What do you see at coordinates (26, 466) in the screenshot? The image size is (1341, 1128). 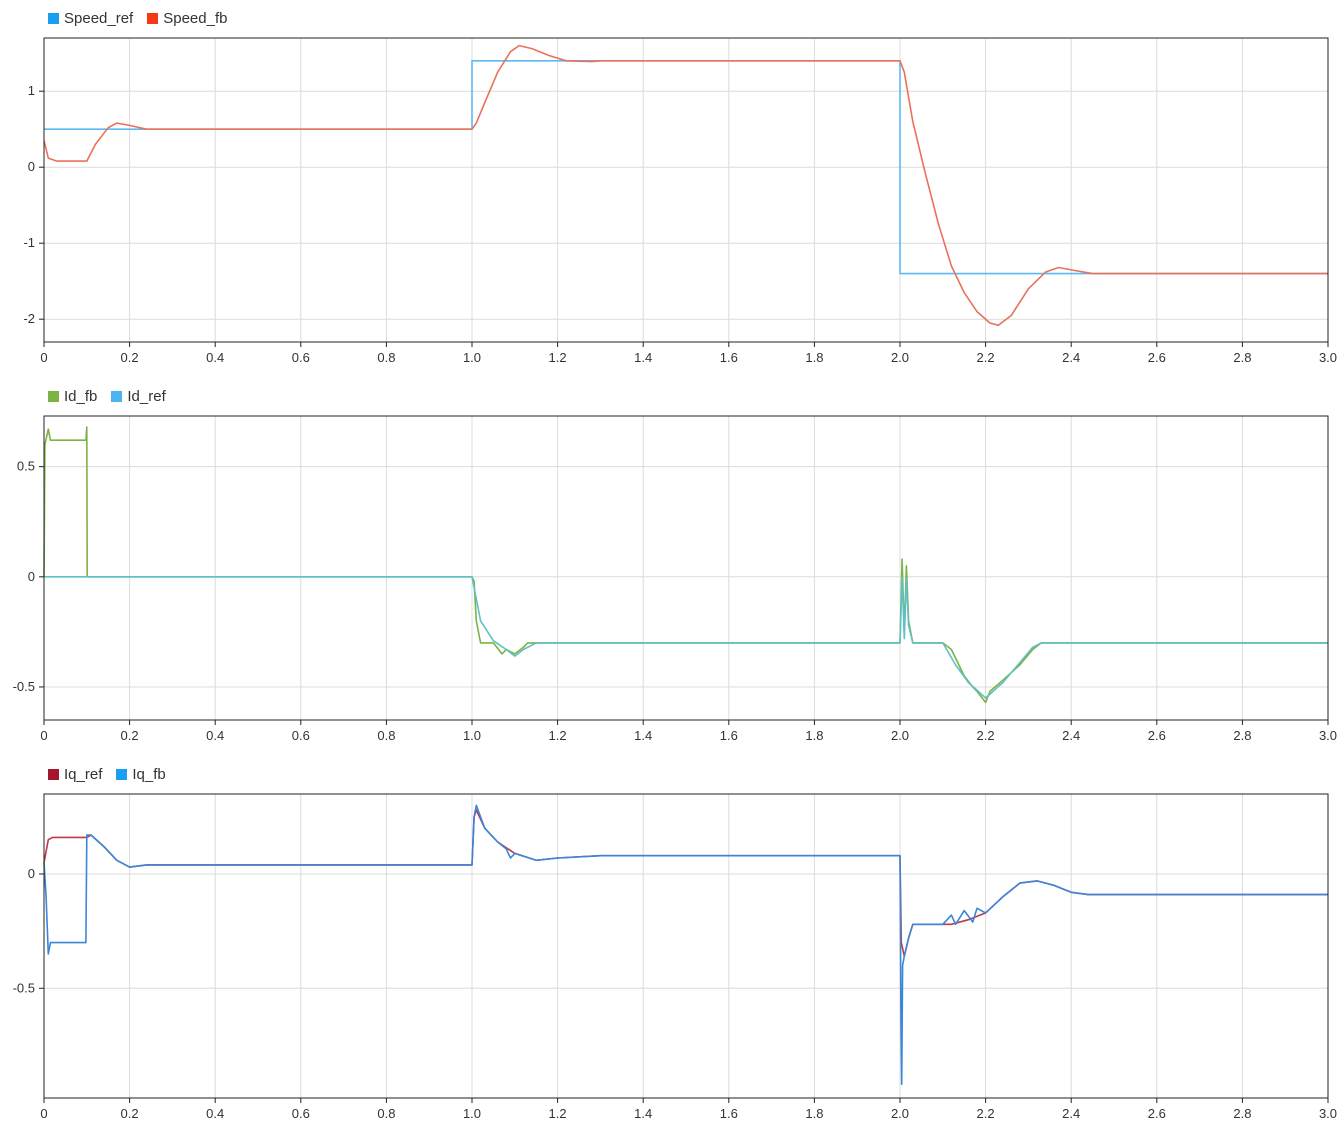 I see `y-tick-label: 0.5` at bounding box center [26, 466].